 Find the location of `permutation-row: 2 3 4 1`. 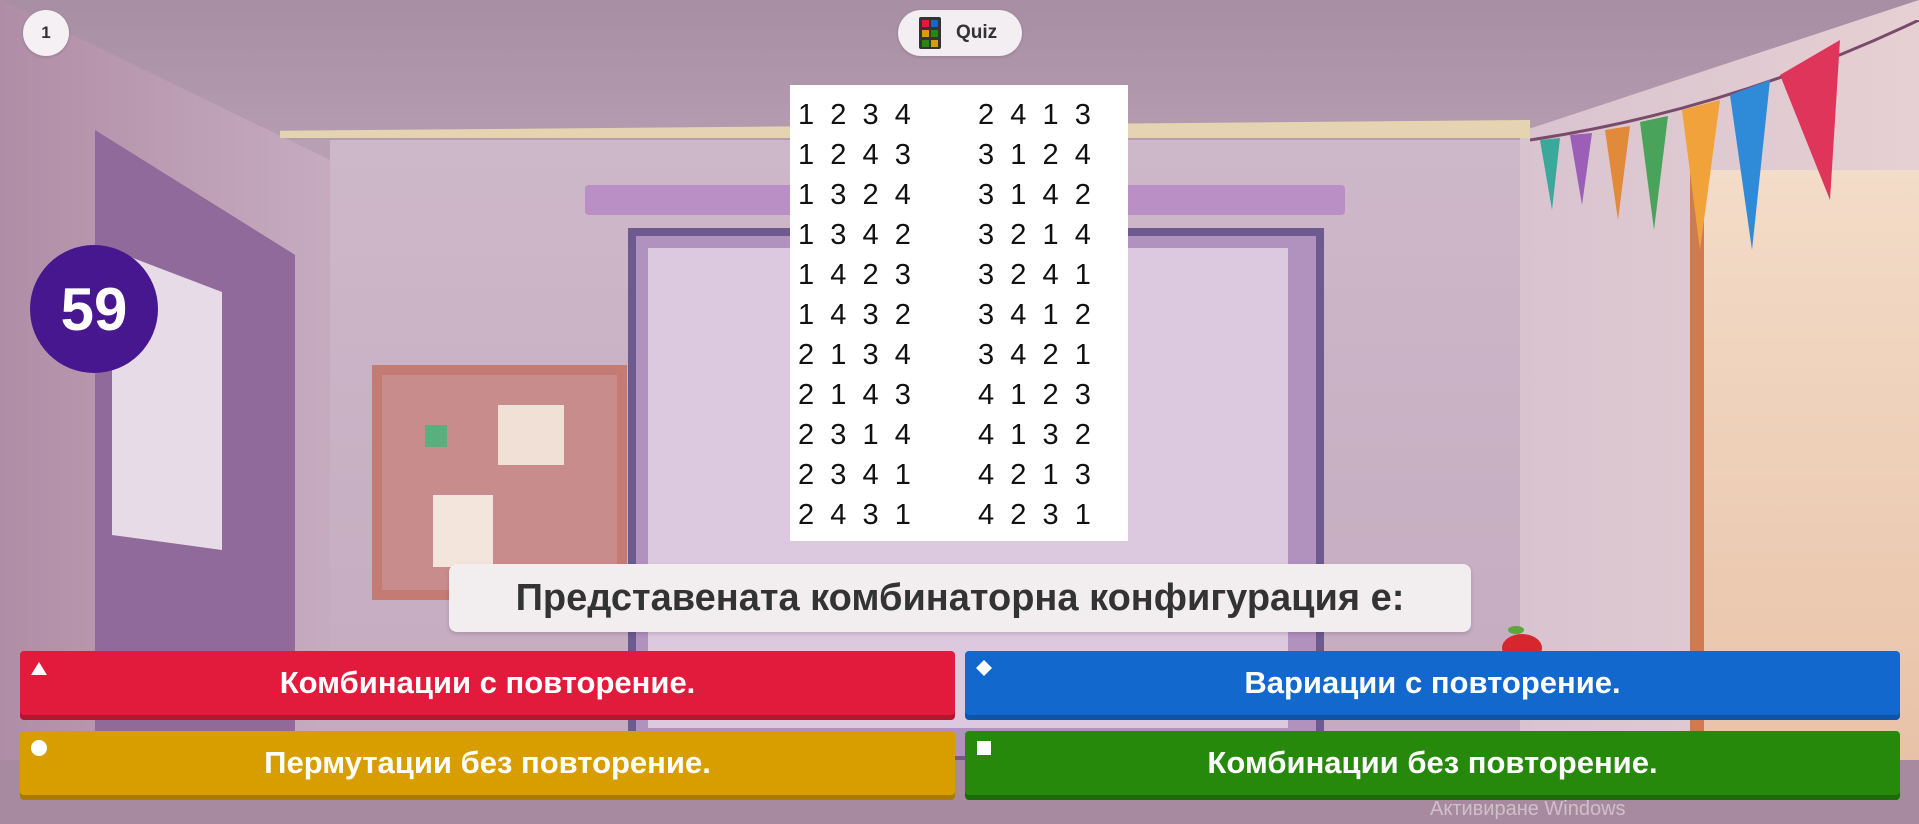

permutation-row: 2 3 4 1 is located at coordinates (854, 475).